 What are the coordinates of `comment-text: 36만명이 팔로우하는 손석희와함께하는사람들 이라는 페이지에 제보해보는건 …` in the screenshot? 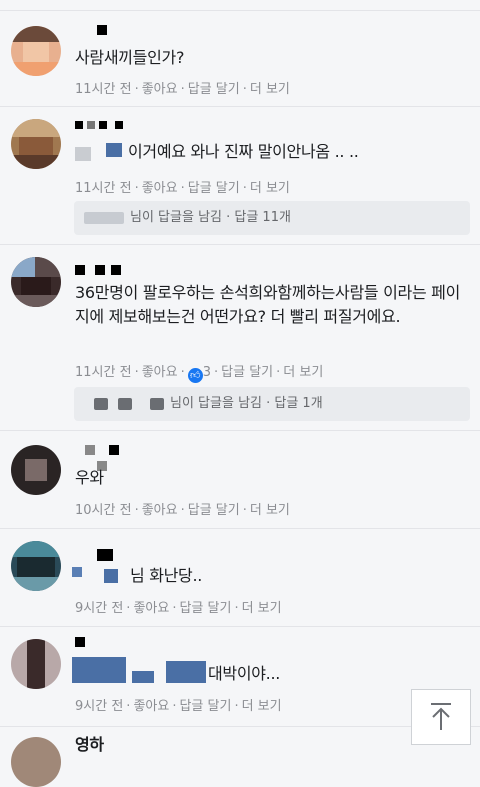 It's located at (267, 304).